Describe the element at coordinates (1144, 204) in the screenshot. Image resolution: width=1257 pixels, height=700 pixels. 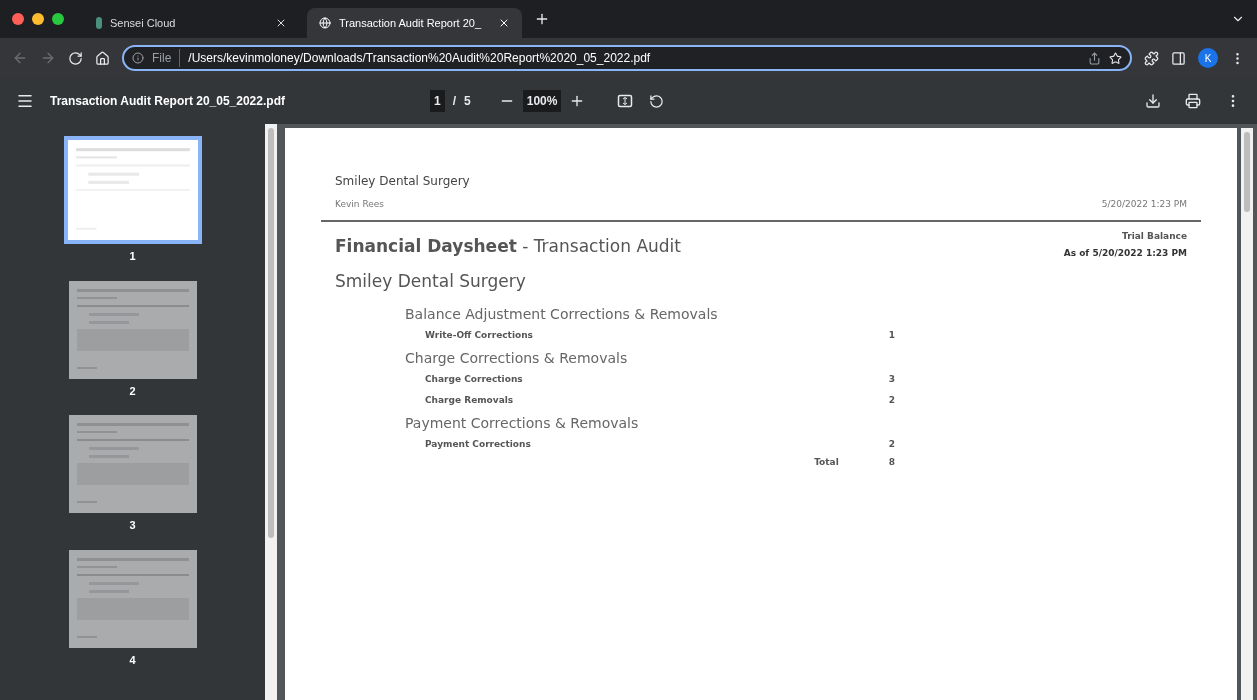
I see `print-date: 5/20/2022 1:23 PM` at that location.